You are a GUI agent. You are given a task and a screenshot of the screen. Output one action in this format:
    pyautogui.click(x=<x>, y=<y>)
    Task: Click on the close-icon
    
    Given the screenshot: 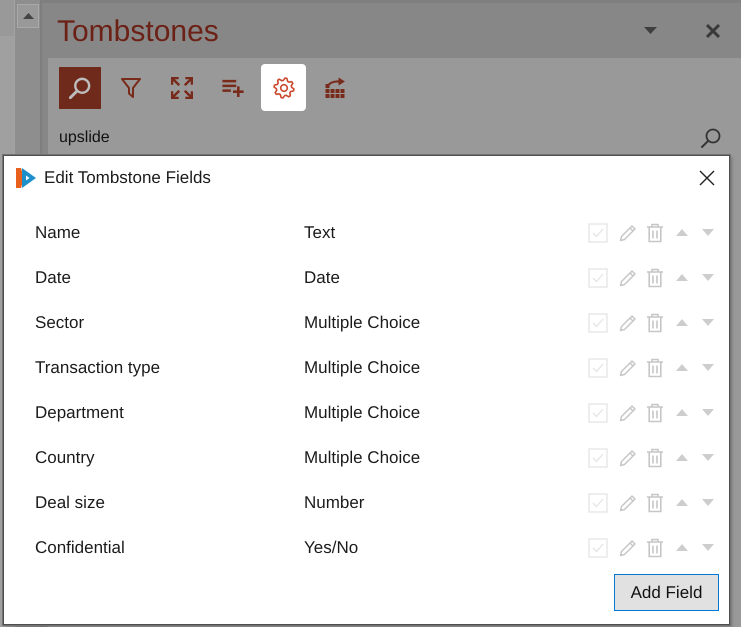 What is the action you would take?
    pyautogui.click(x=707, y=178)
    